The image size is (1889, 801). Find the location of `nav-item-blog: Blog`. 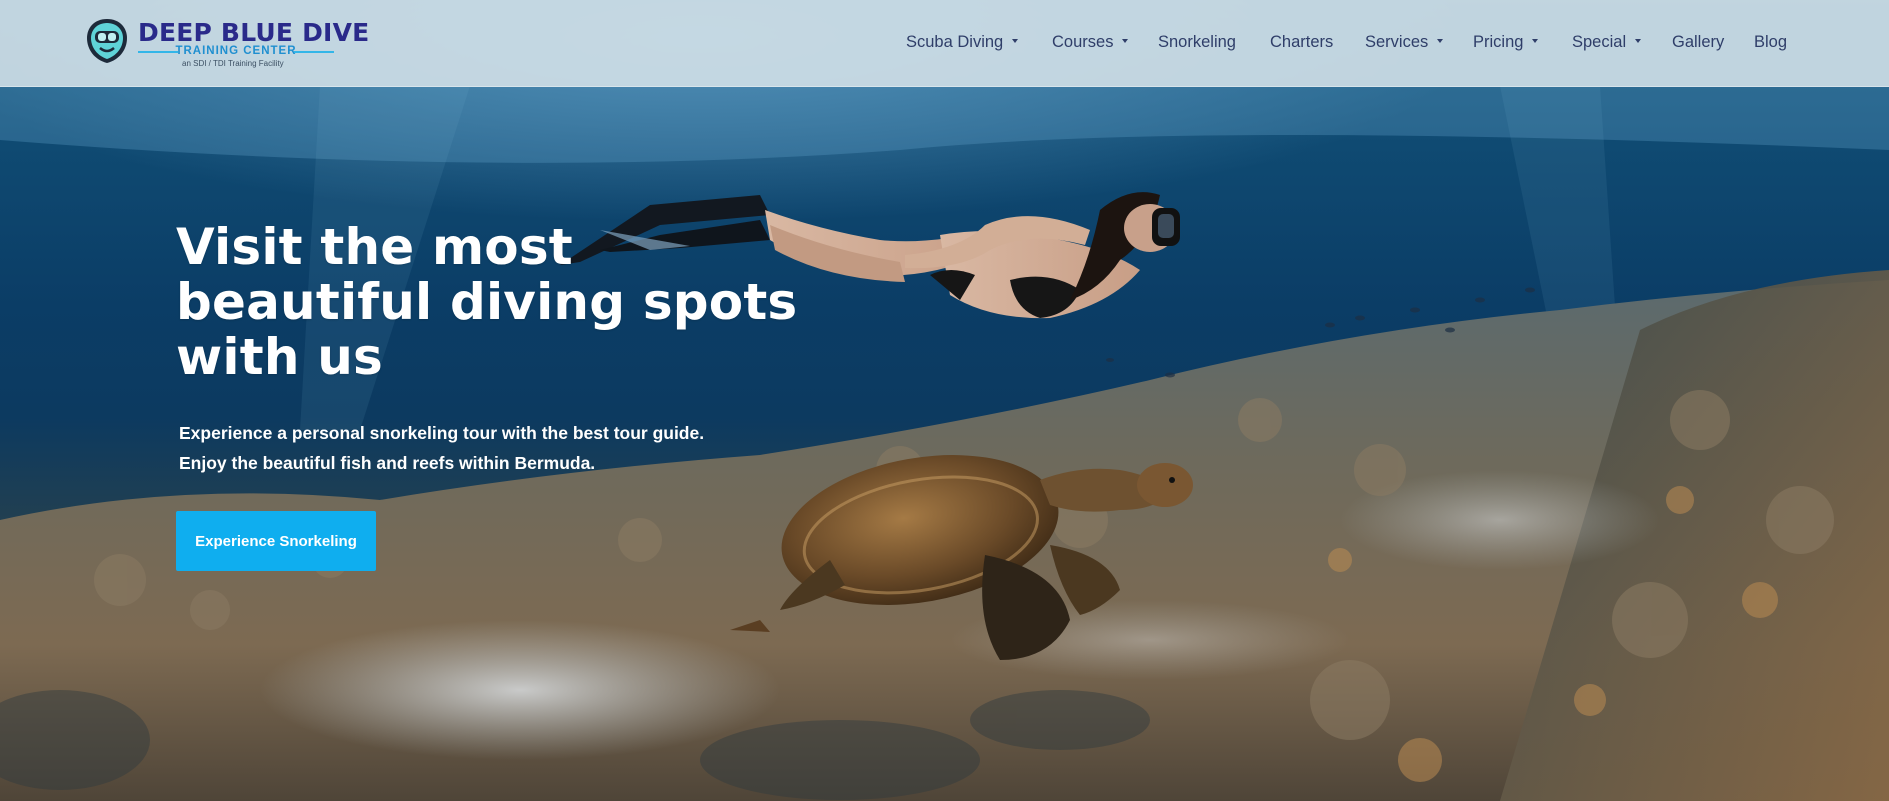

nav-item-blog: Blog is located at coordinates (1770, 42).